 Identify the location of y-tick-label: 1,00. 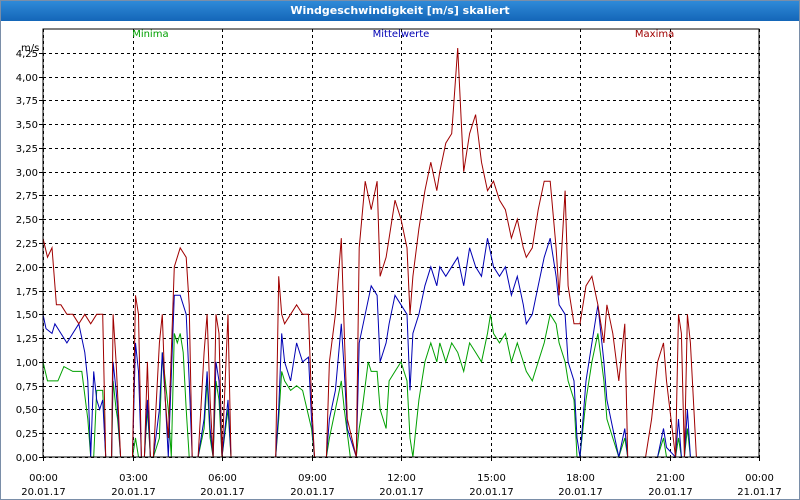
(27, 363).